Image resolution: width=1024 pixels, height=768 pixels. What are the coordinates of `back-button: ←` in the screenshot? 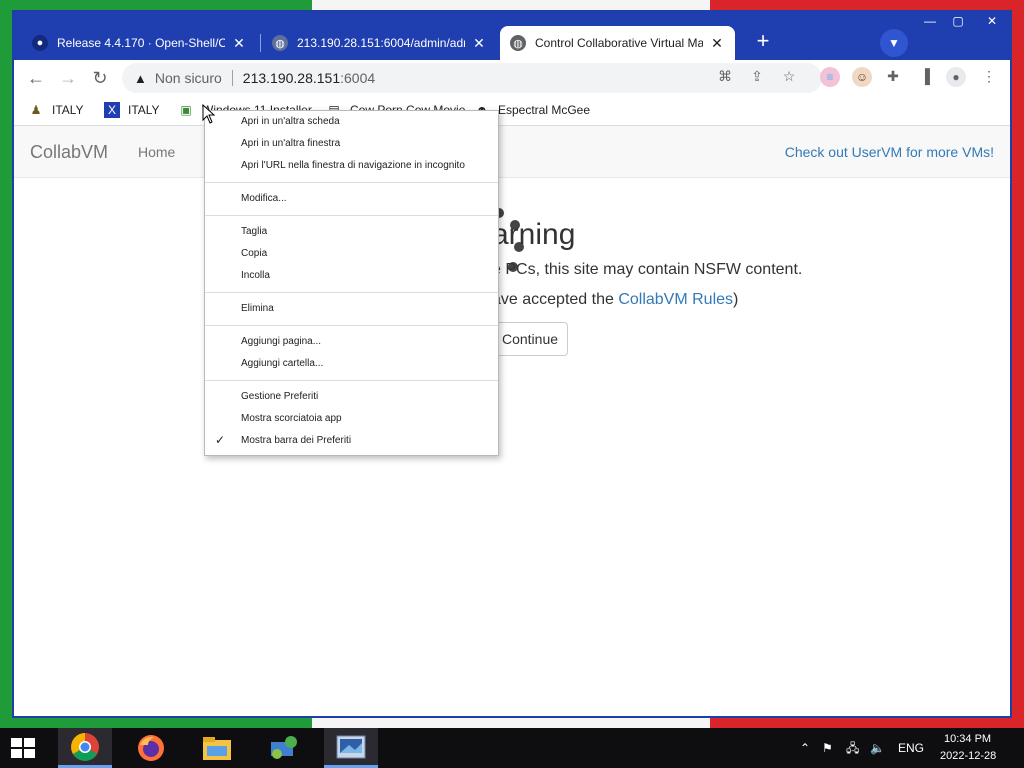 It's located at (36, 78).